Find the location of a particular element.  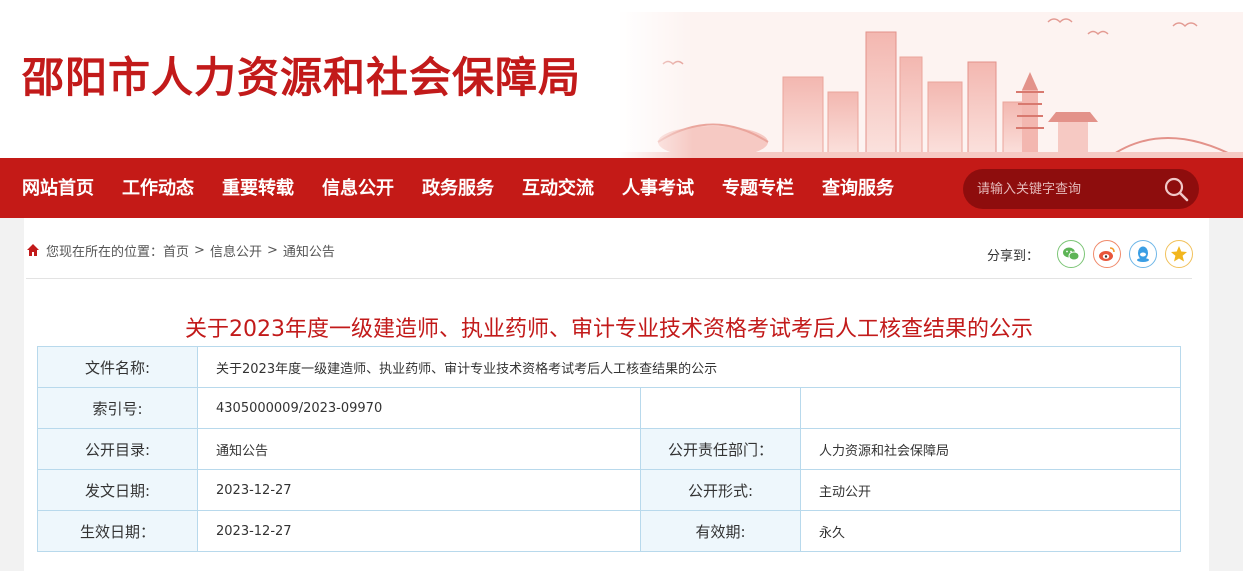

table-row: 发文日期: 2023-12-27 公开形式: 主动公开 is located at coordinates (609, 490).